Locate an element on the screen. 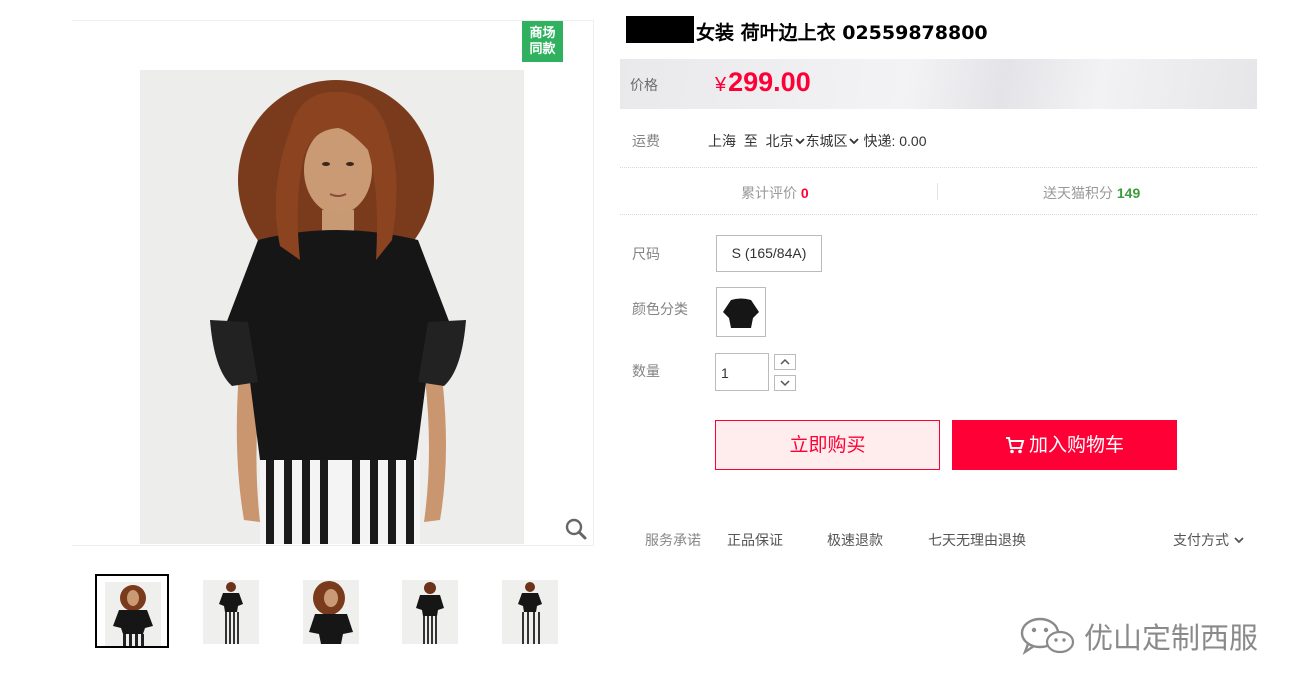  mall-same-style-badge: 商场 同款 is located at coordinates (542, 41).